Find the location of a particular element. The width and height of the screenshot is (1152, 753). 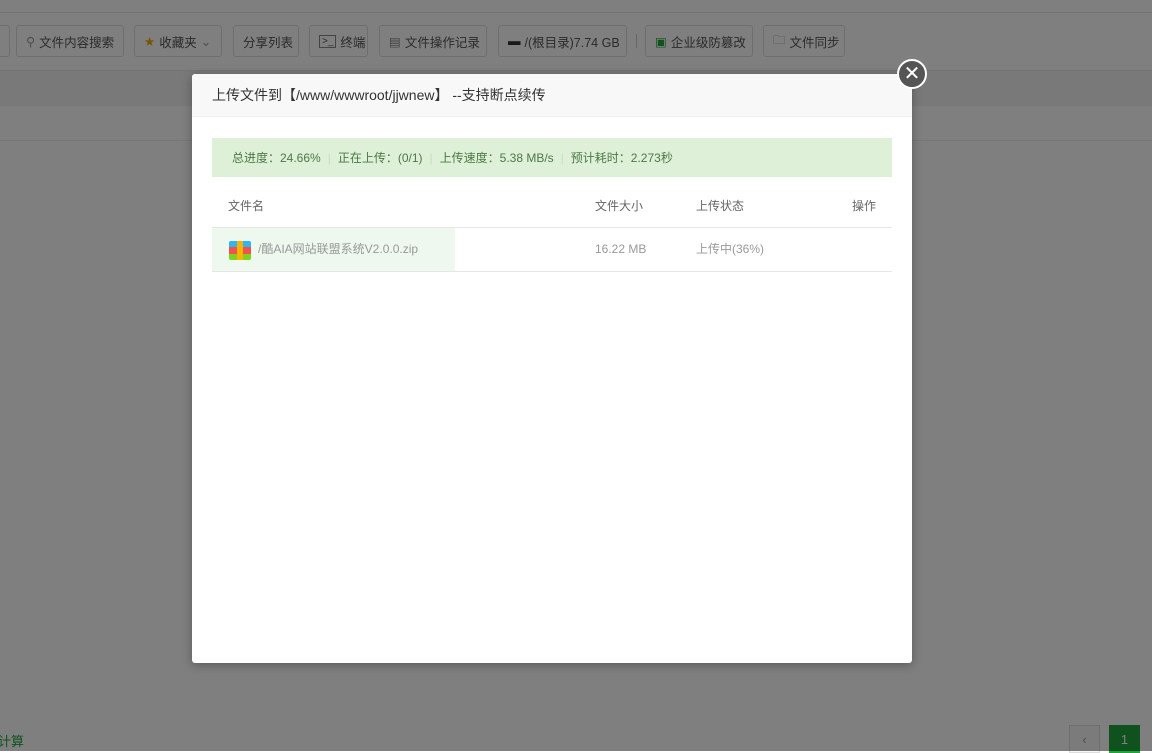

dialog-title: 上传文件到【/www/wwwroot/jjwnew】 --支持断点续传 is located at coordinates (552, 95).